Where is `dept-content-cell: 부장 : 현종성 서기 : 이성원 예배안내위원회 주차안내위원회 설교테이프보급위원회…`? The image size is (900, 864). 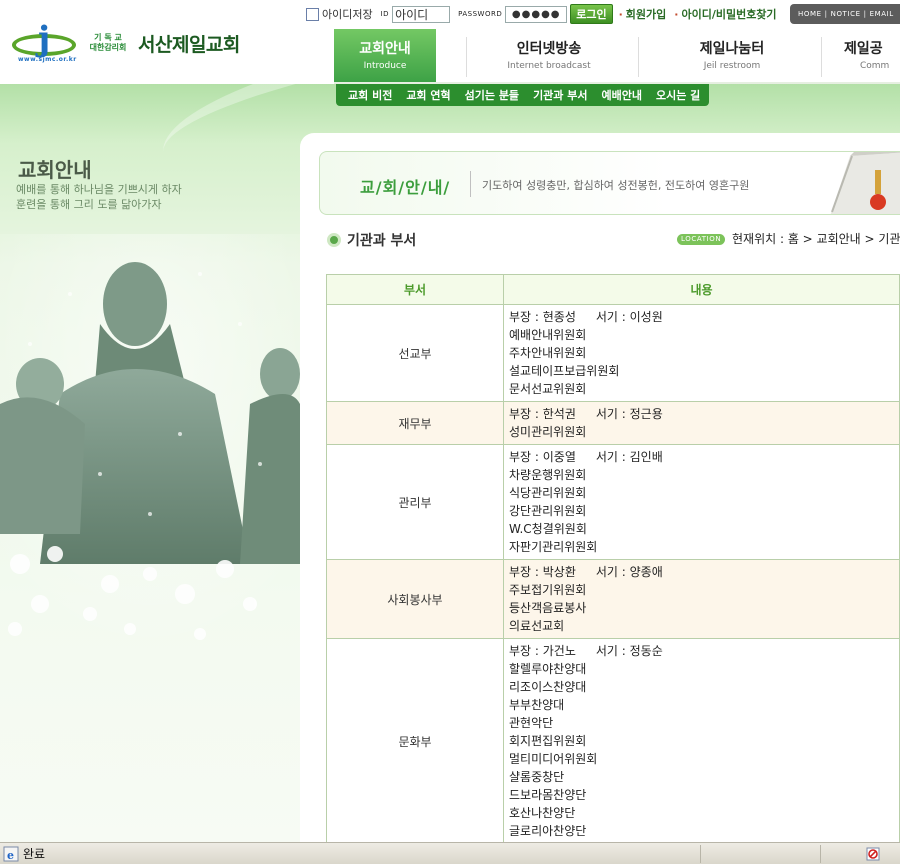 dept-content-cell: 부장 : 현종성 서기 : 이성원 예배안내위원회 주차안내위원회 설교테이프보급위원회… is located at coordinates (701, 353).